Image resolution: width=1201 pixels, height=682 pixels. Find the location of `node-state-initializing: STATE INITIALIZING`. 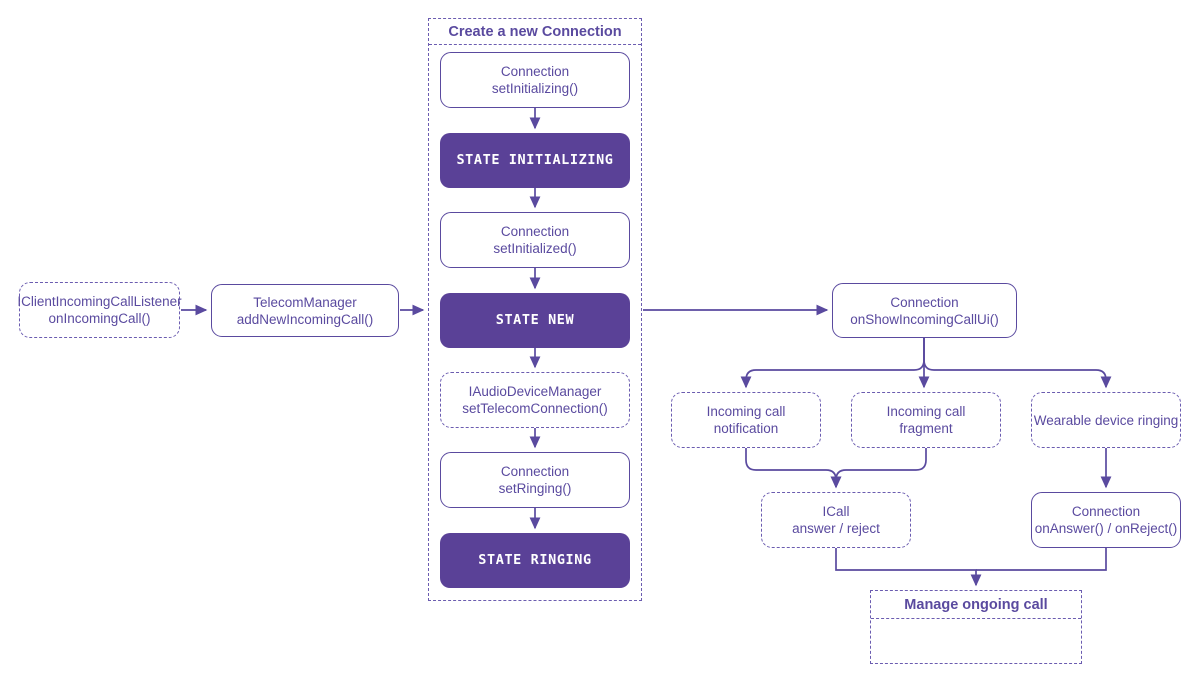

node-state-initializing: STATE INITIALIZING is located at coordinates (535, 160).